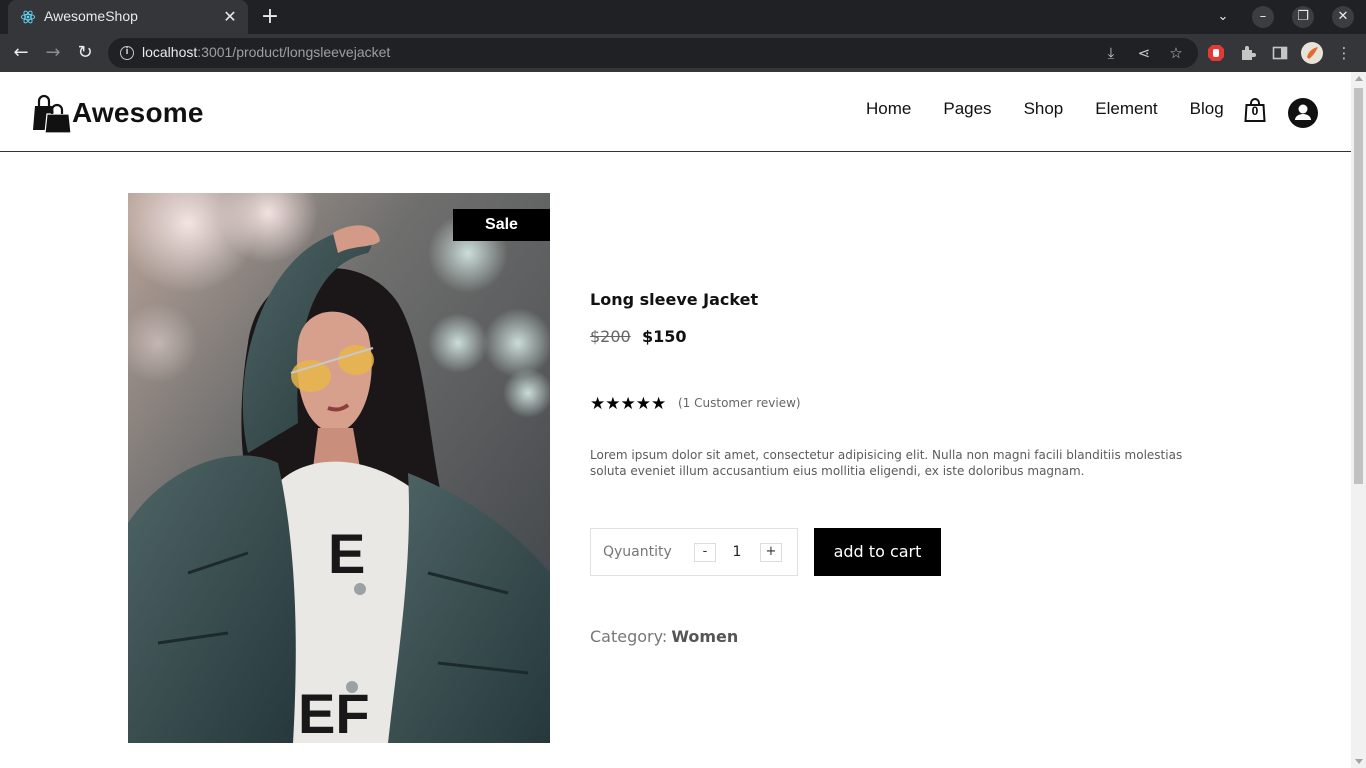 The height and width of the screenshot is (768, 1366). What do you see at coordinates (53, 53) in the screenshot?
I see `forward-icon: →` at bounding box center [53, 53].